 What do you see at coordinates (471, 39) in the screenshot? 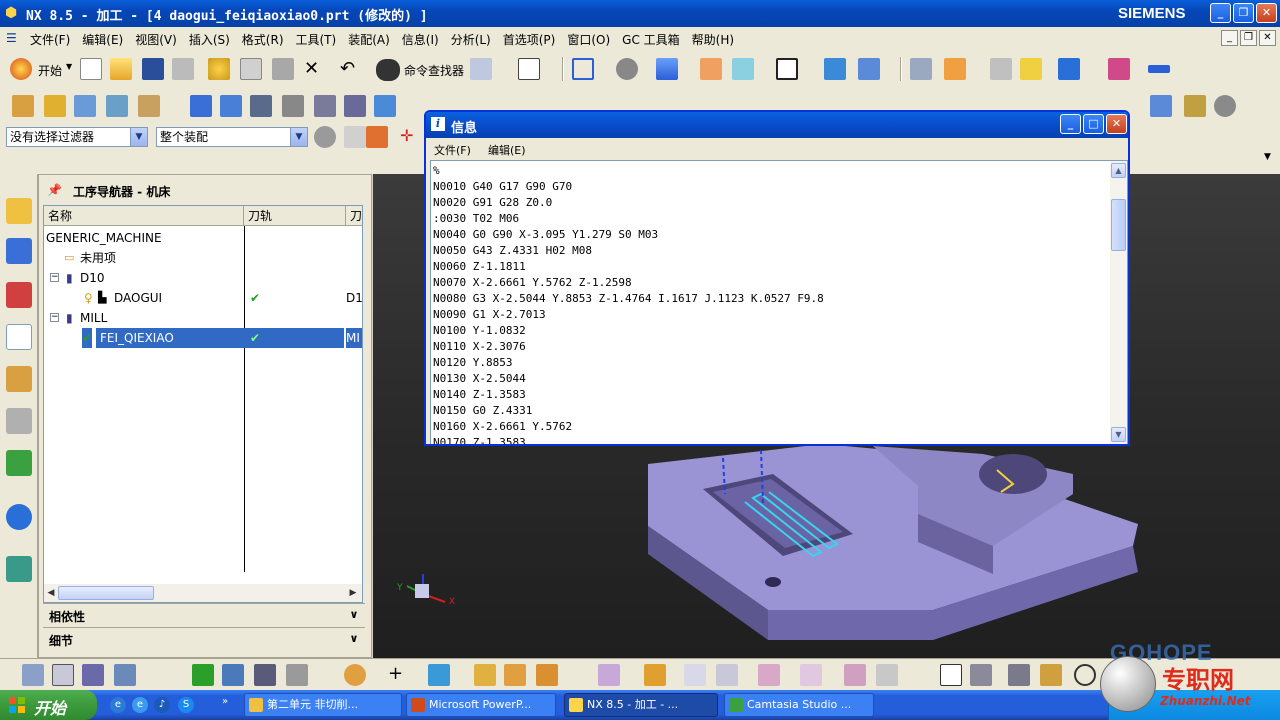
I see `menu-analysis: 分析(L)` at bounding box center [471, 39].